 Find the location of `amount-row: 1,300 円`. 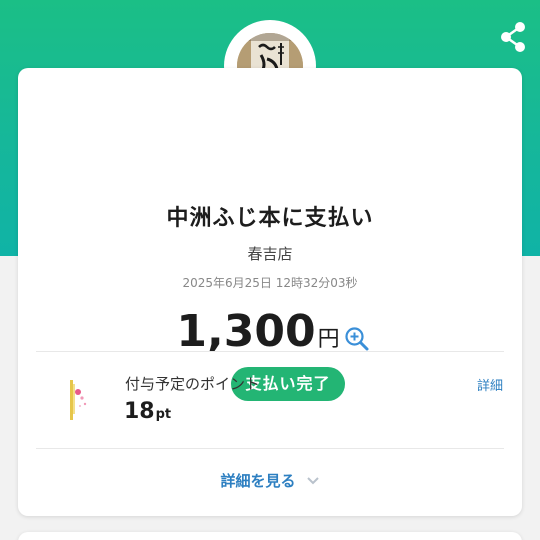

amount-row: 1,300 円 is located at coordinates (270, 331).